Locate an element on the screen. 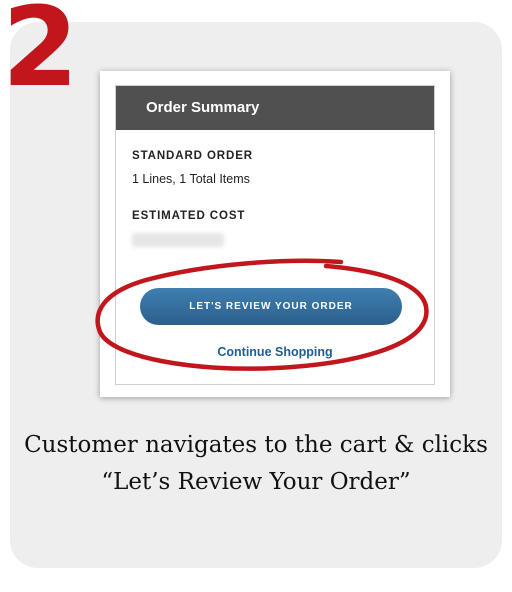 The height and width of the screenshot is (592, 512). line-count-text: 1 Lines, 1 Total Items is located at coordinates (191, 179).